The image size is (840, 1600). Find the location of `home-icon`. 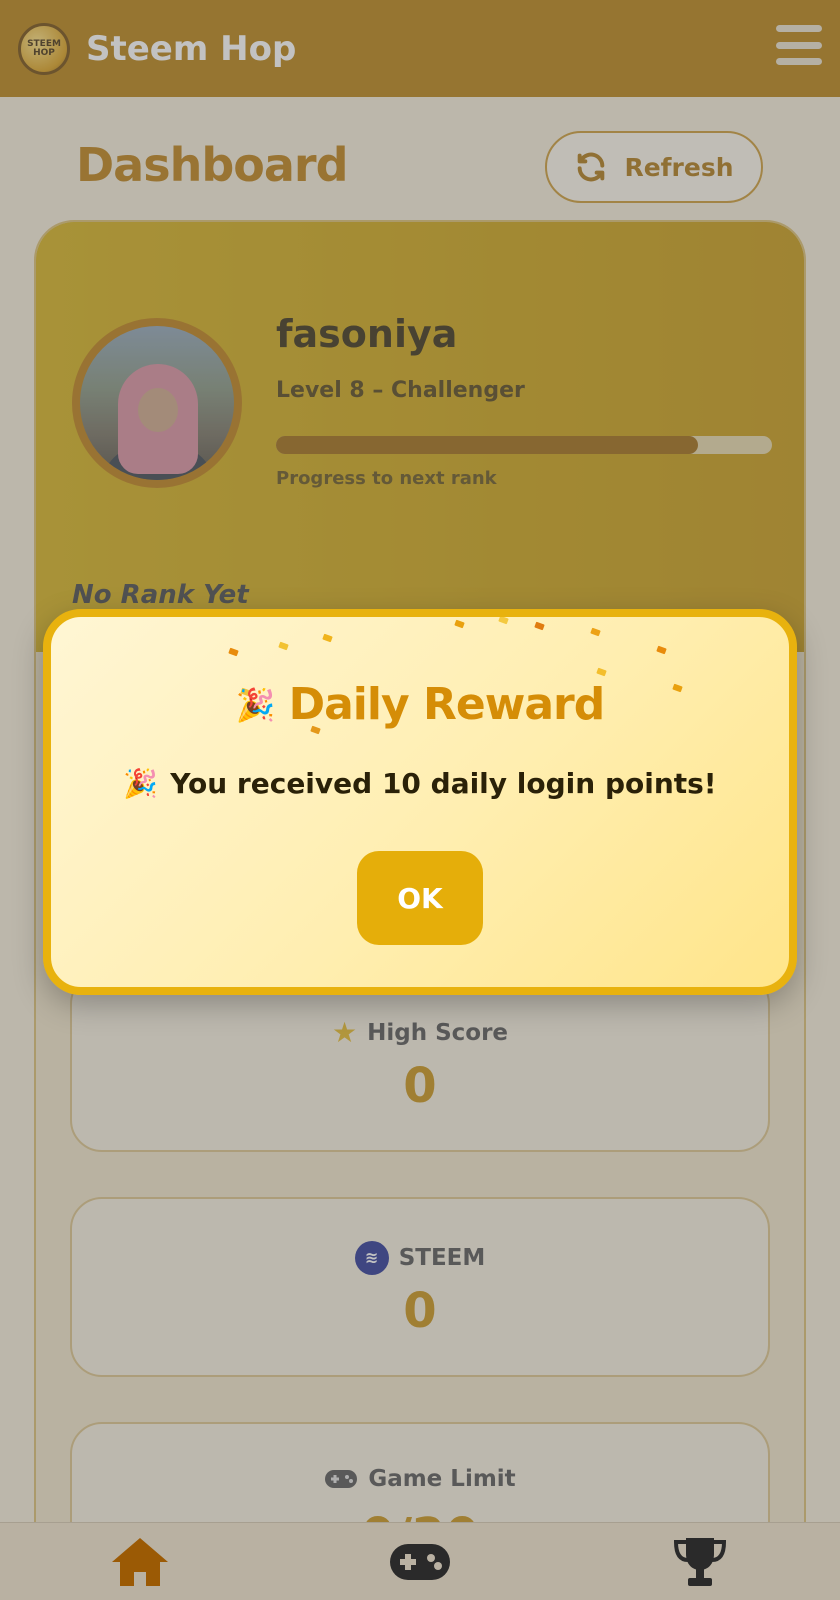

home-icon is located at coordinates (140, 1561).